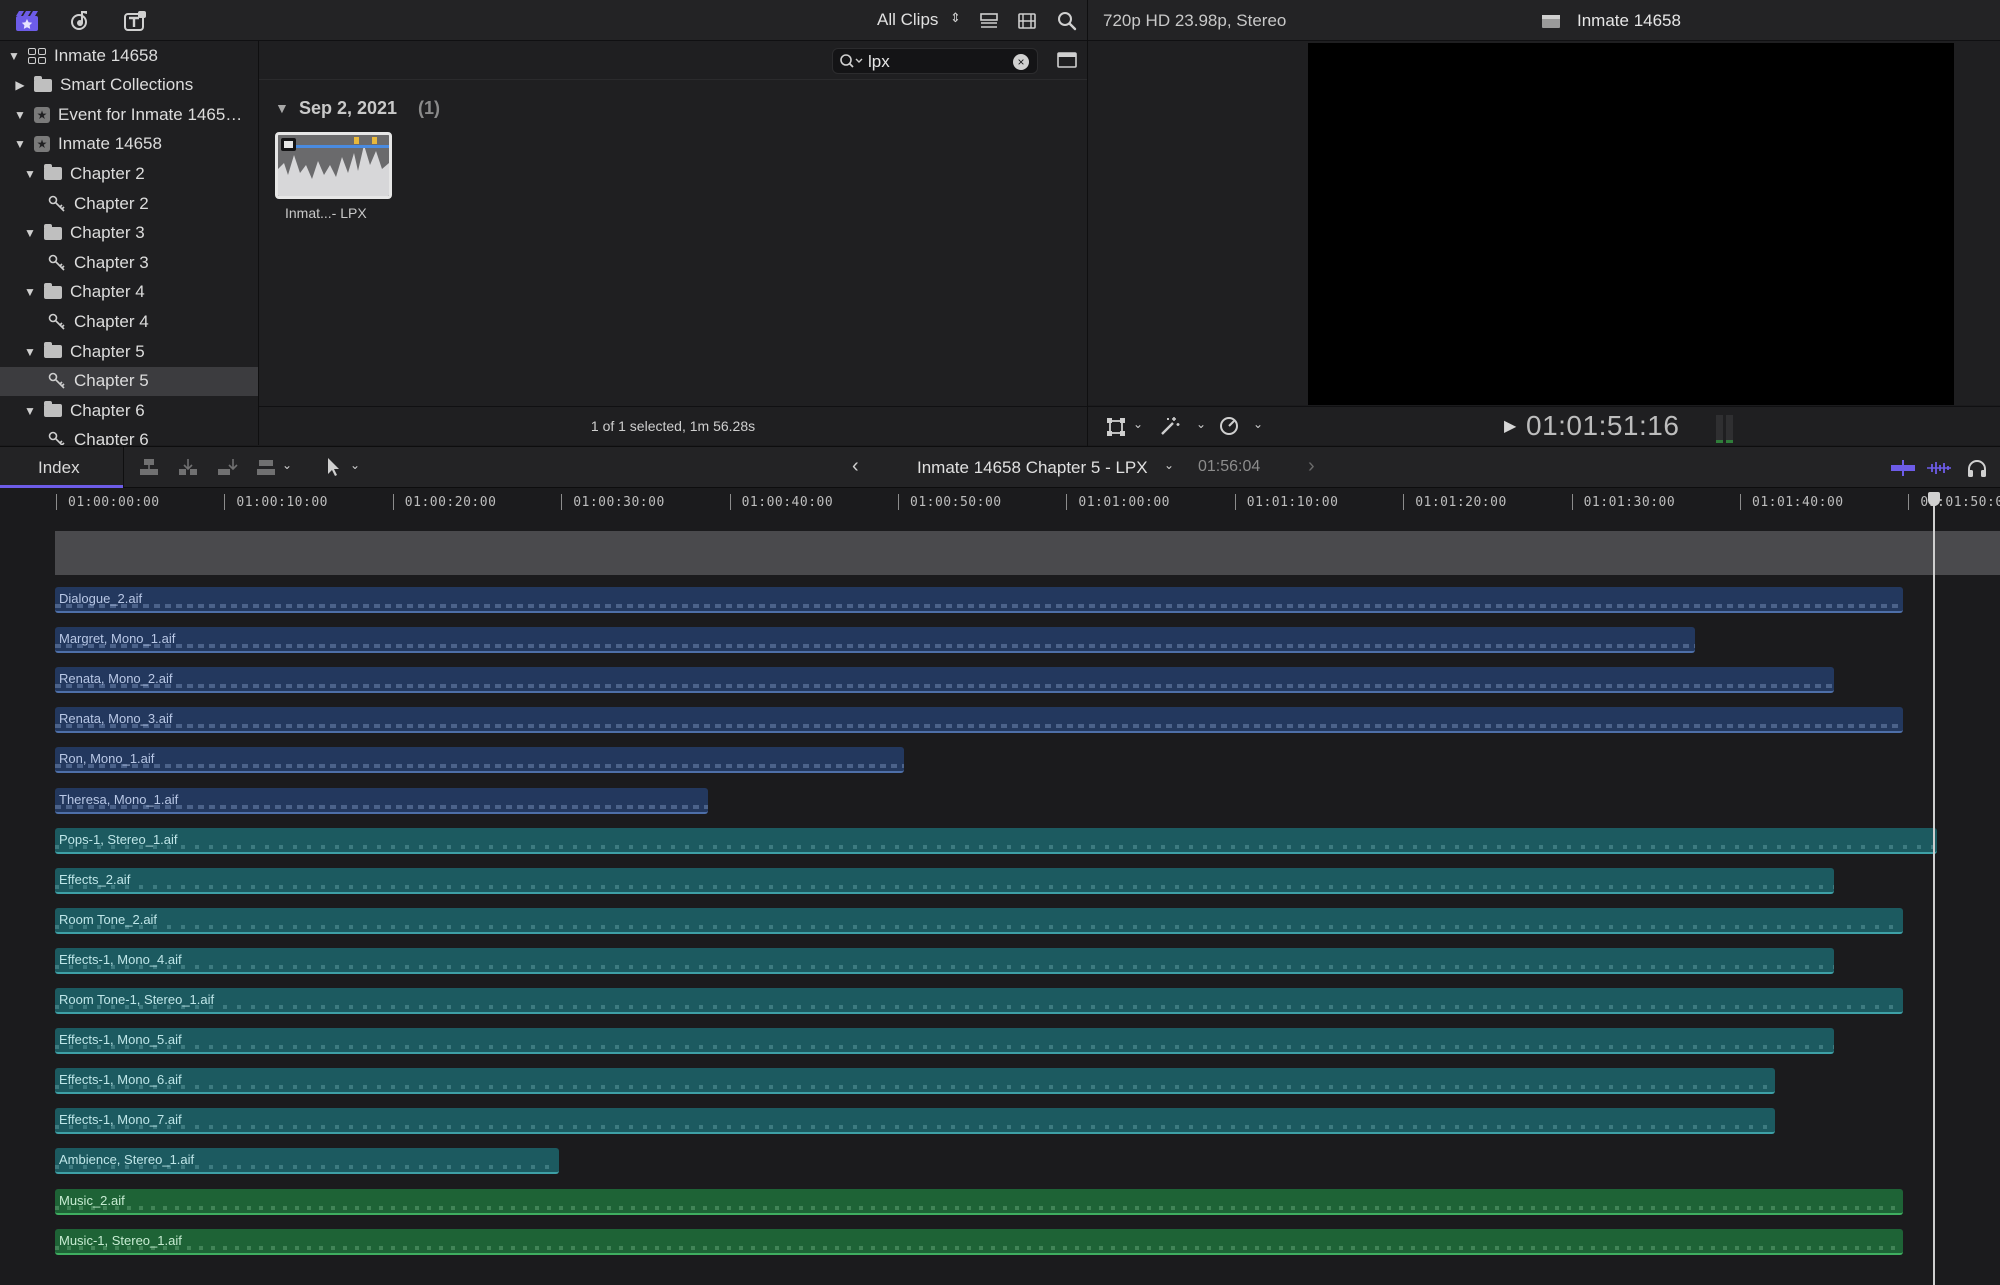 This screenshot has height=1285, width=2000. I want to click on index-button: Index, so click(59, 468).